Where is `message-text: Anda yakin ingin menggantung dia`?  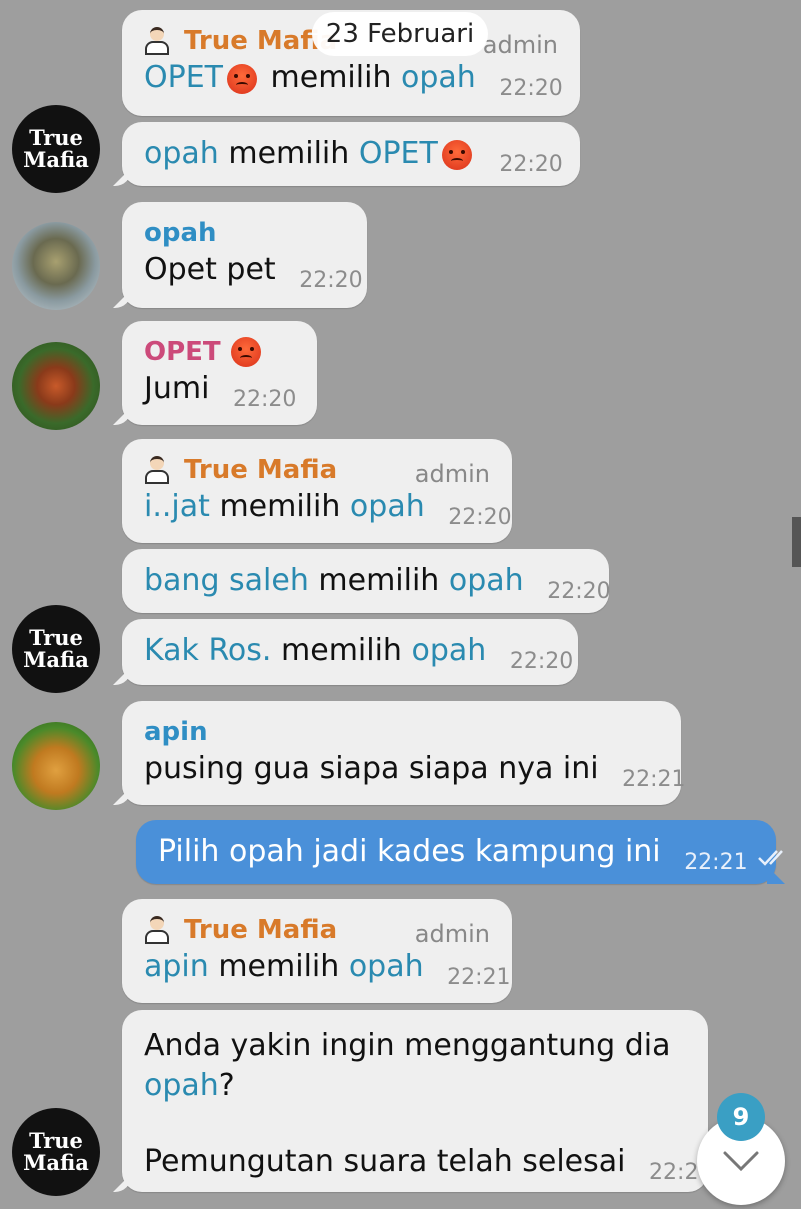
message-text: Anda yakin ingin menggantung dia is located at coordinates (407, 1045).